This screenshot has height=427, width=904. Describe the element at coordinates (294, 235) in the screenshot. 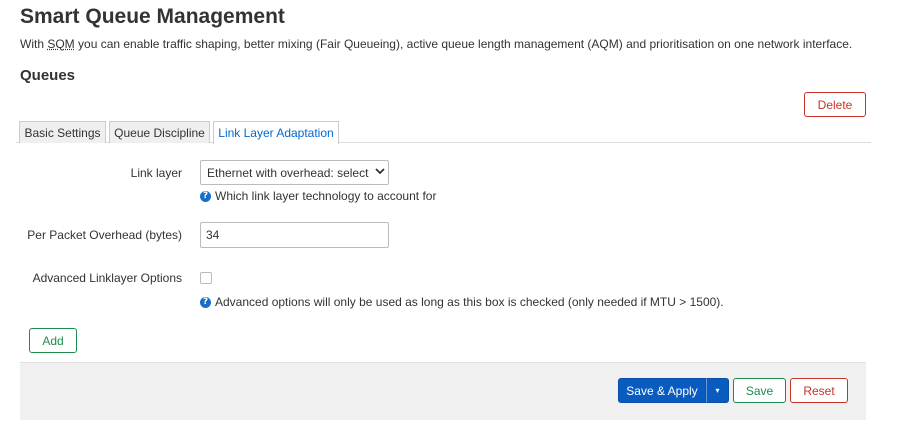

I see `per-packet-overhead-input: 34` at that location.